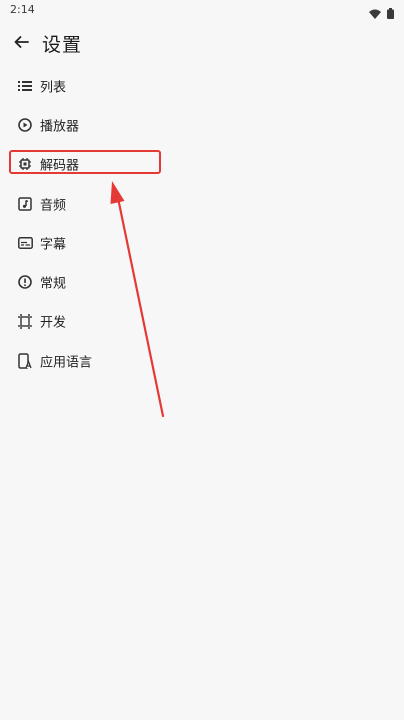 This screenshot has width=404, height=720. I want to click on menu-item-general: 常规, so click(202, 281).